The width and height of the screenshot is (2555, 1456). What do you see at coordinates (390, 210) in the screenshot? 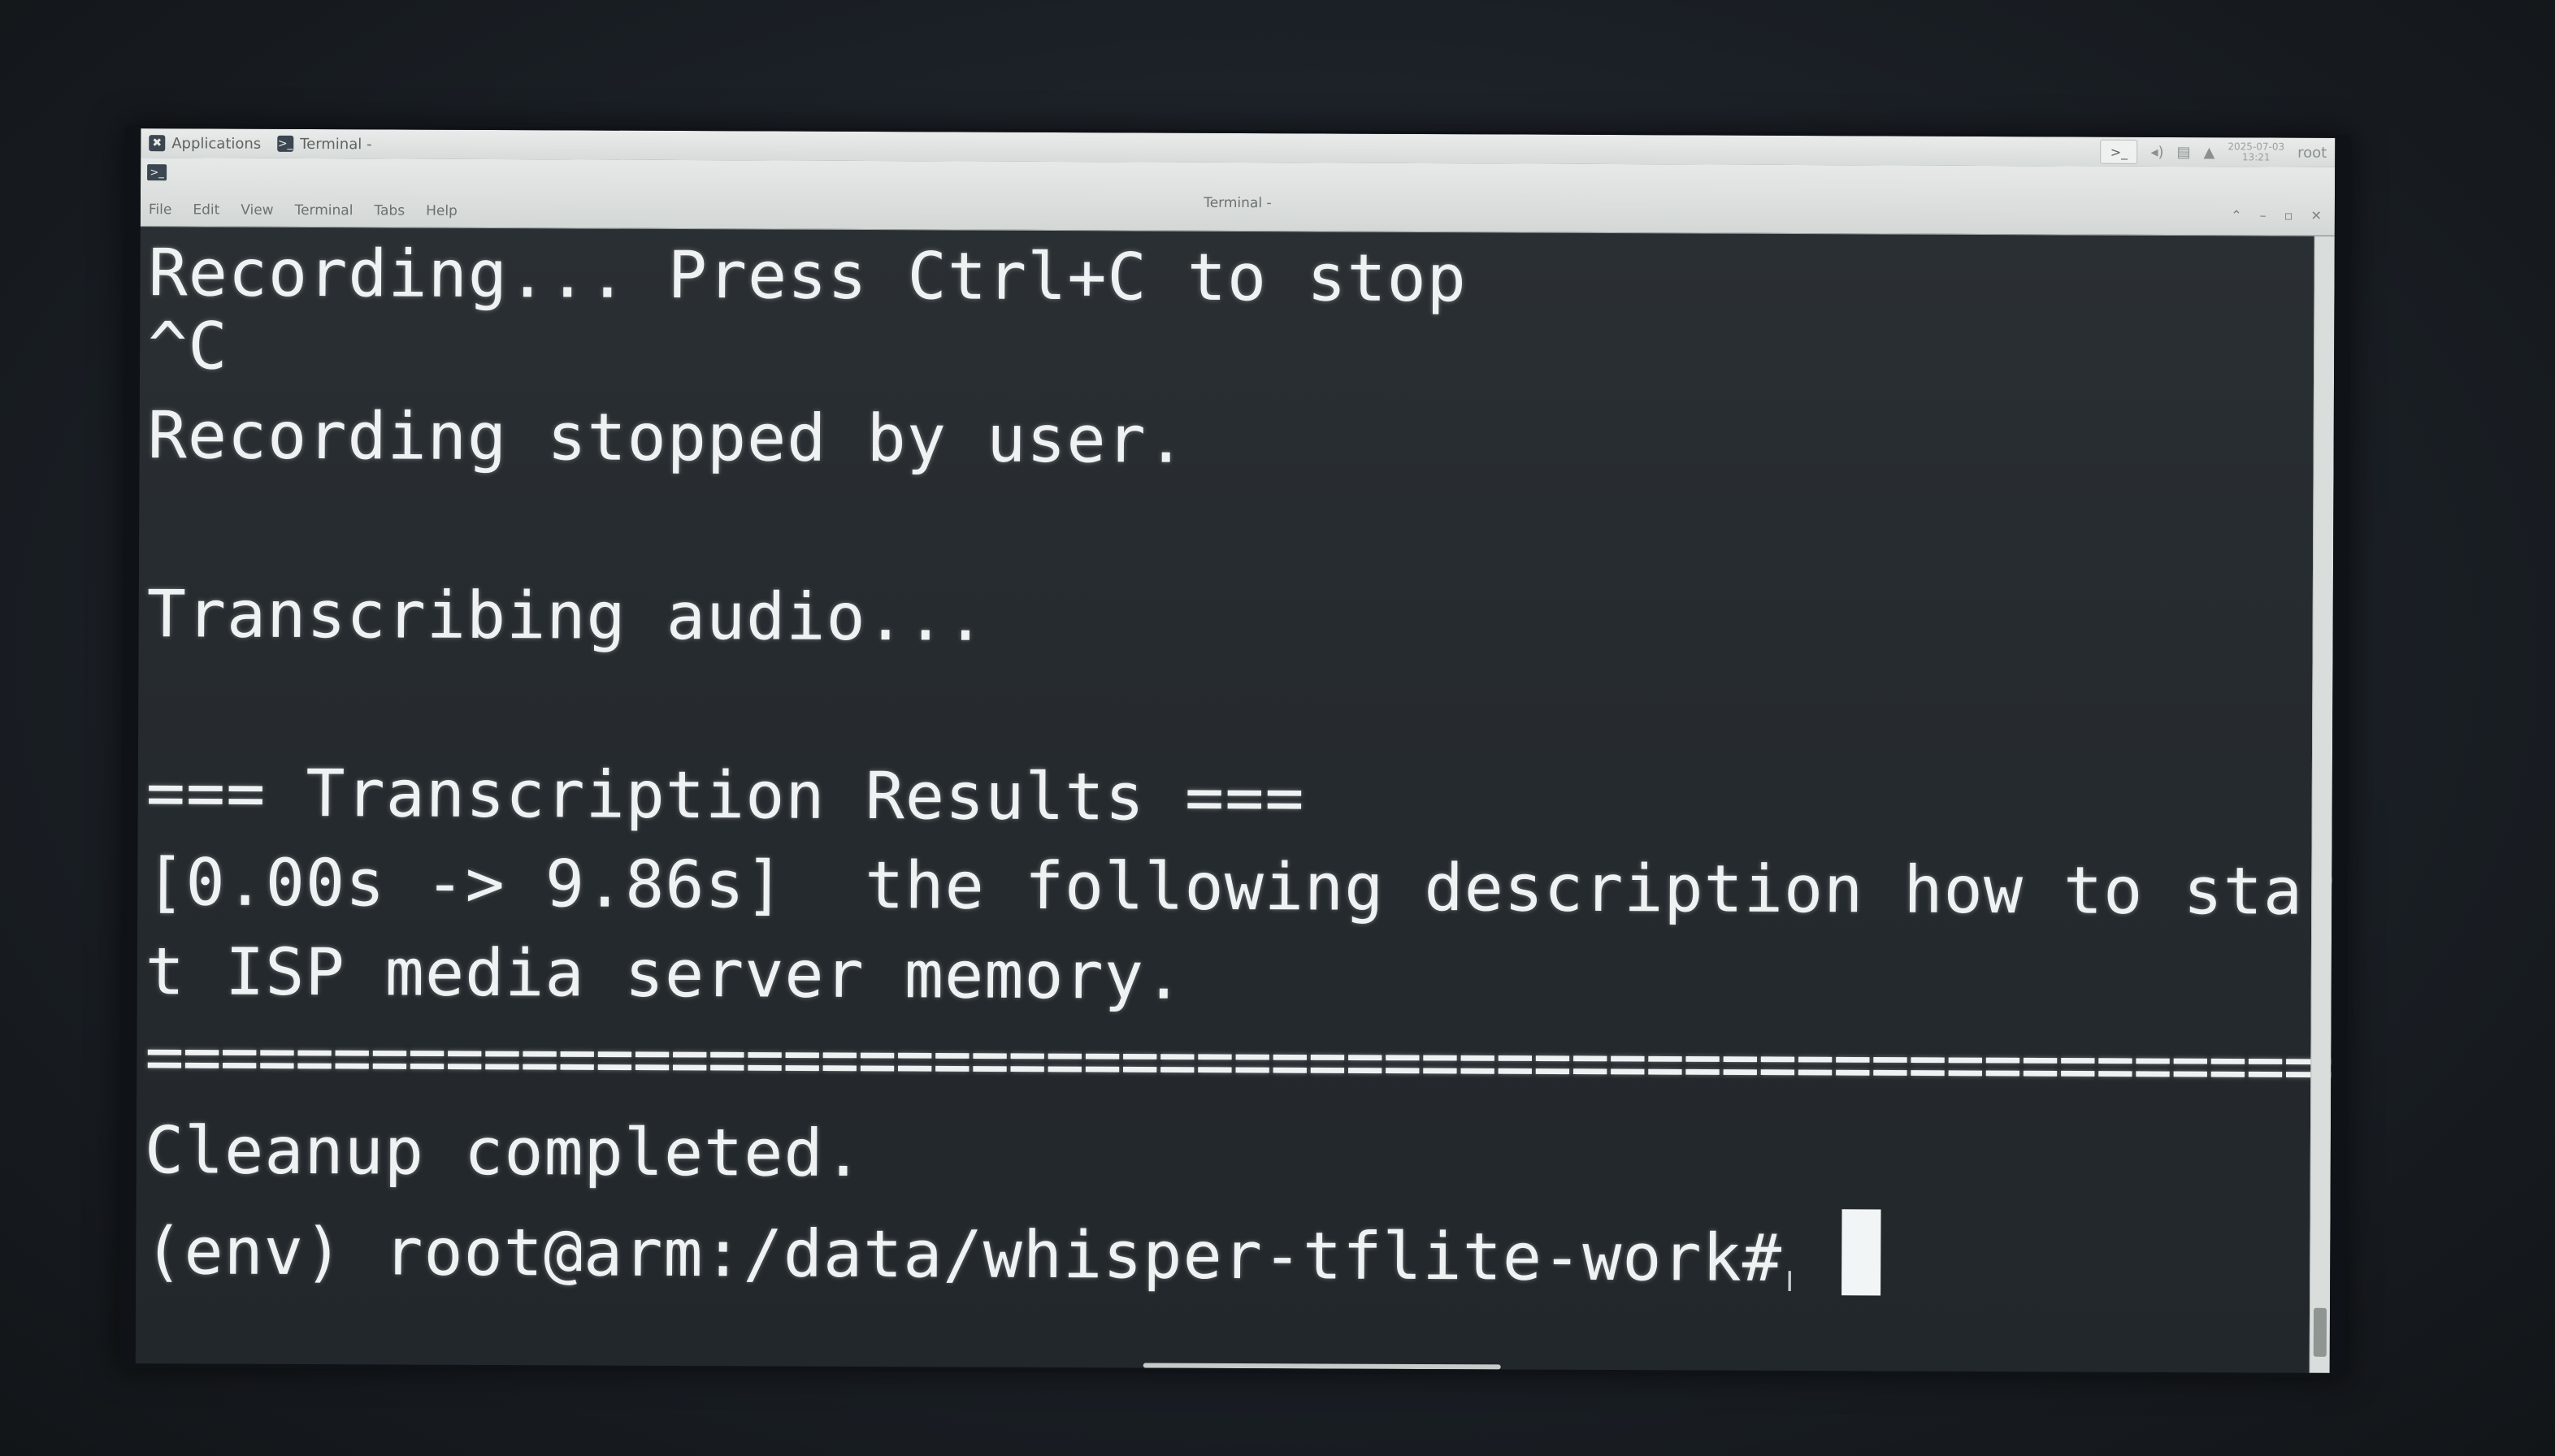
I see `menu-tabs: Tabs` at bounding box center [390, 210].